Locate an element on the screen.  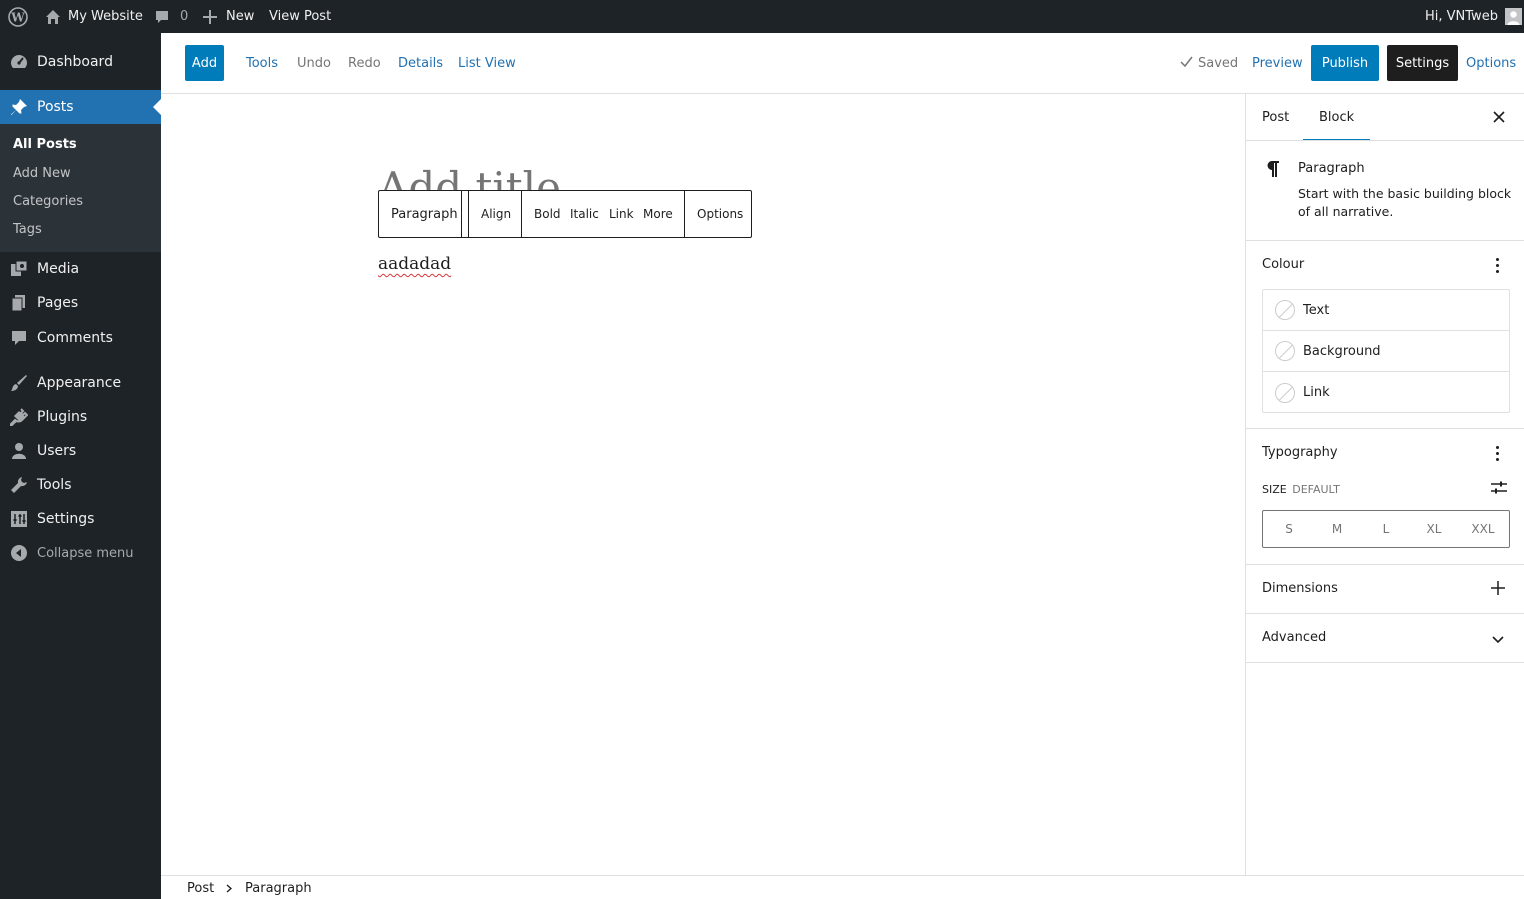
submenu-categories: Categories is located at coordinates (48, 201).